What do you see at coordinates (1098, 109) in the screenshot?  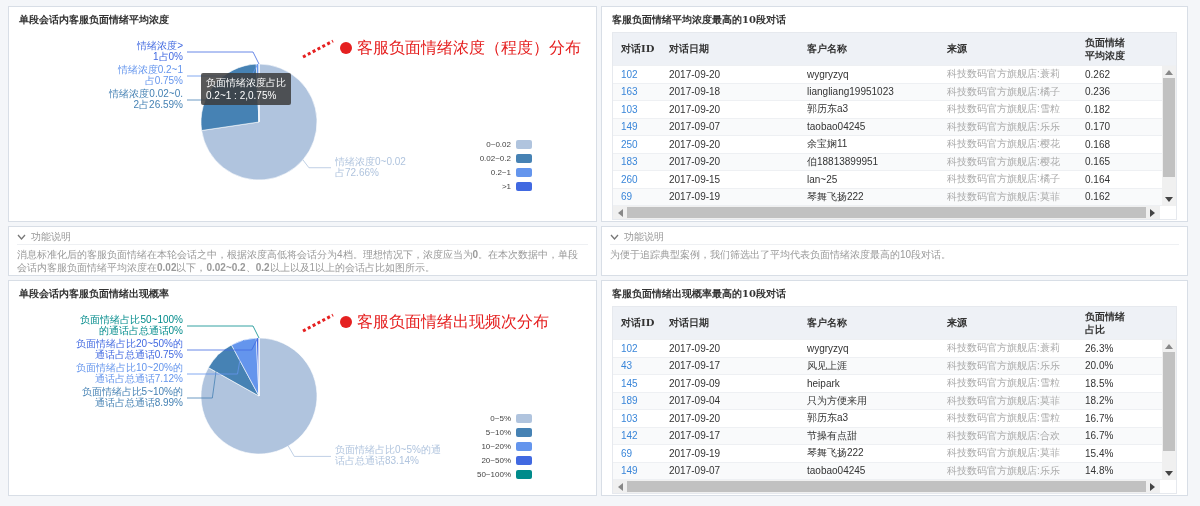 I see `table-cell-text: 0.182` at bounding box center [1098, 109].